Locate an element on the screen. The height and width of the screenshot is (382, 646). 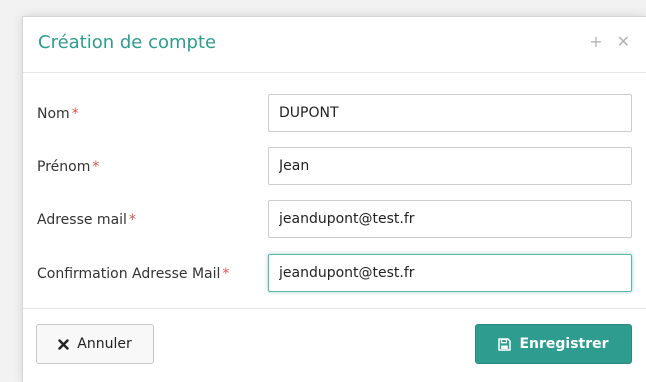
field-label-nom: Nom * is located at coordinates (58, 114).